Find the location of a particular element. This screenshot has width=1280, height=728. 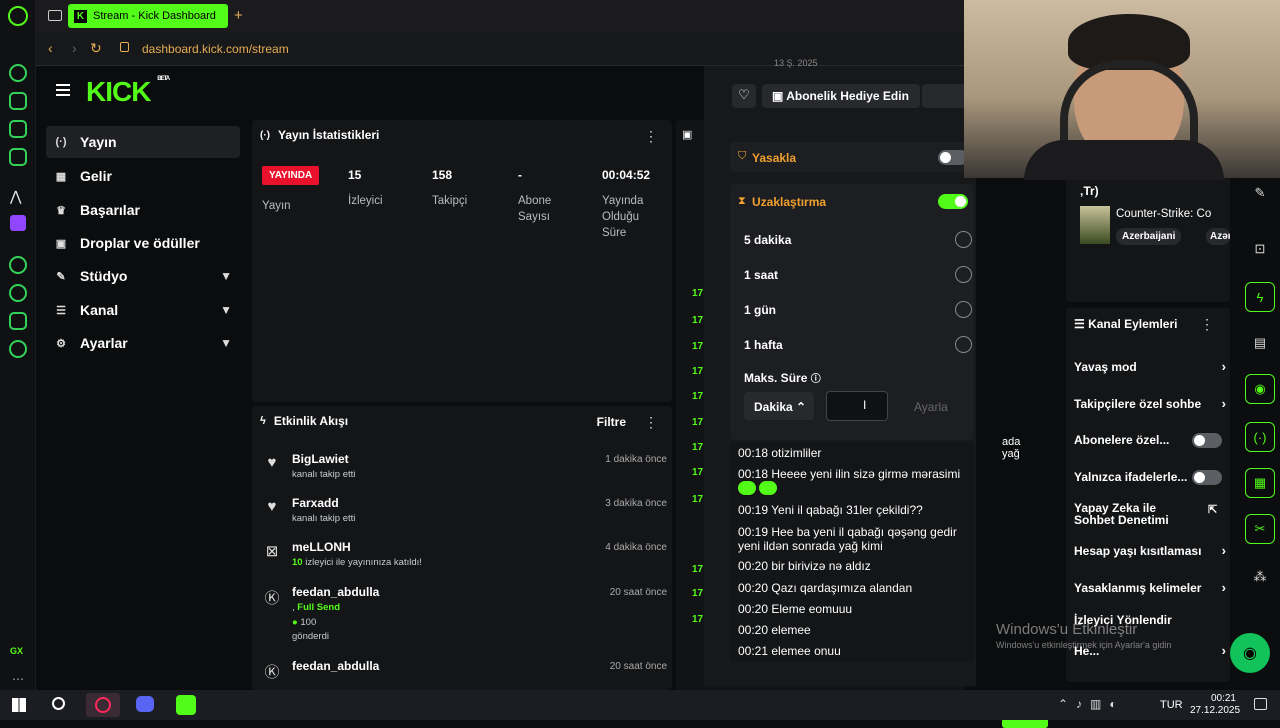

bag-icon is located at coordinates (18, 101).